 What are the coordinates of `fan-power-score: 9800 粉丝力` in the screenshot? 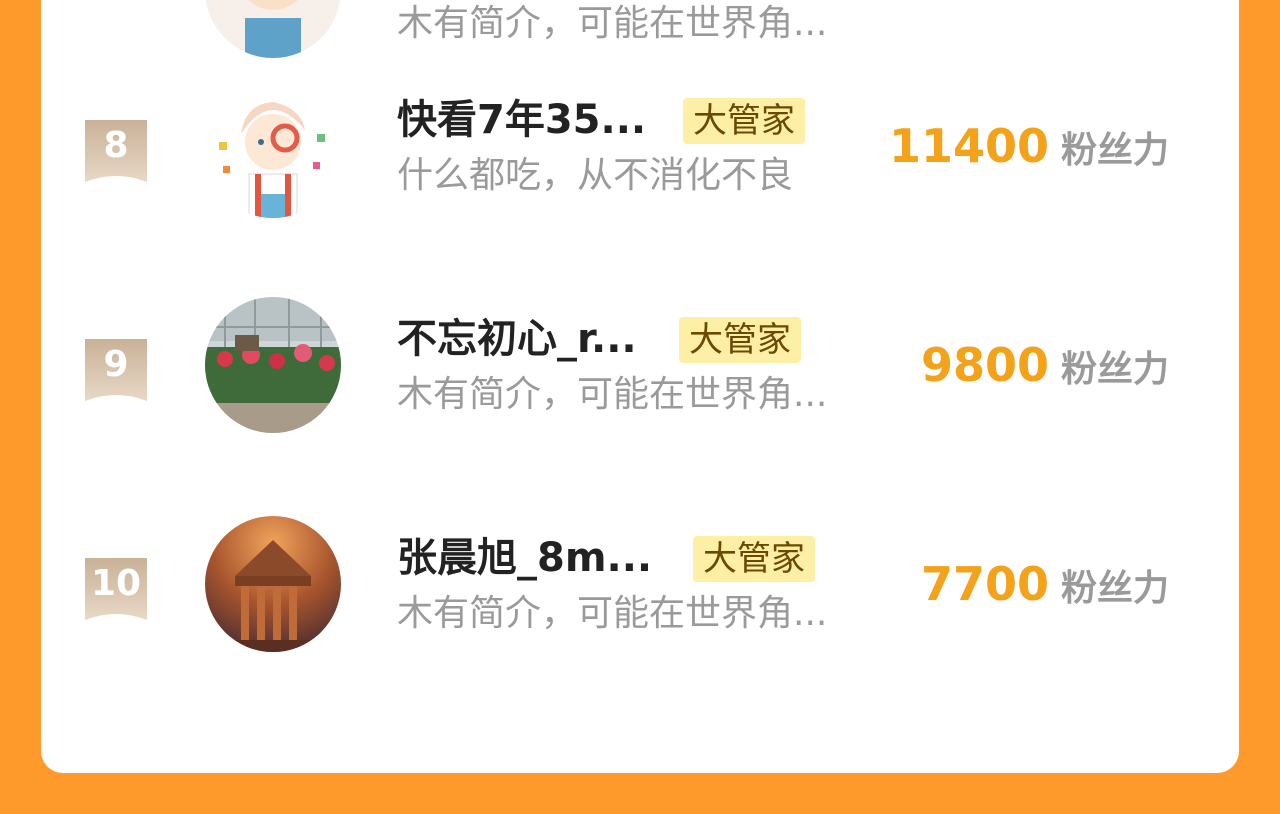 It's located at (1045, 370).